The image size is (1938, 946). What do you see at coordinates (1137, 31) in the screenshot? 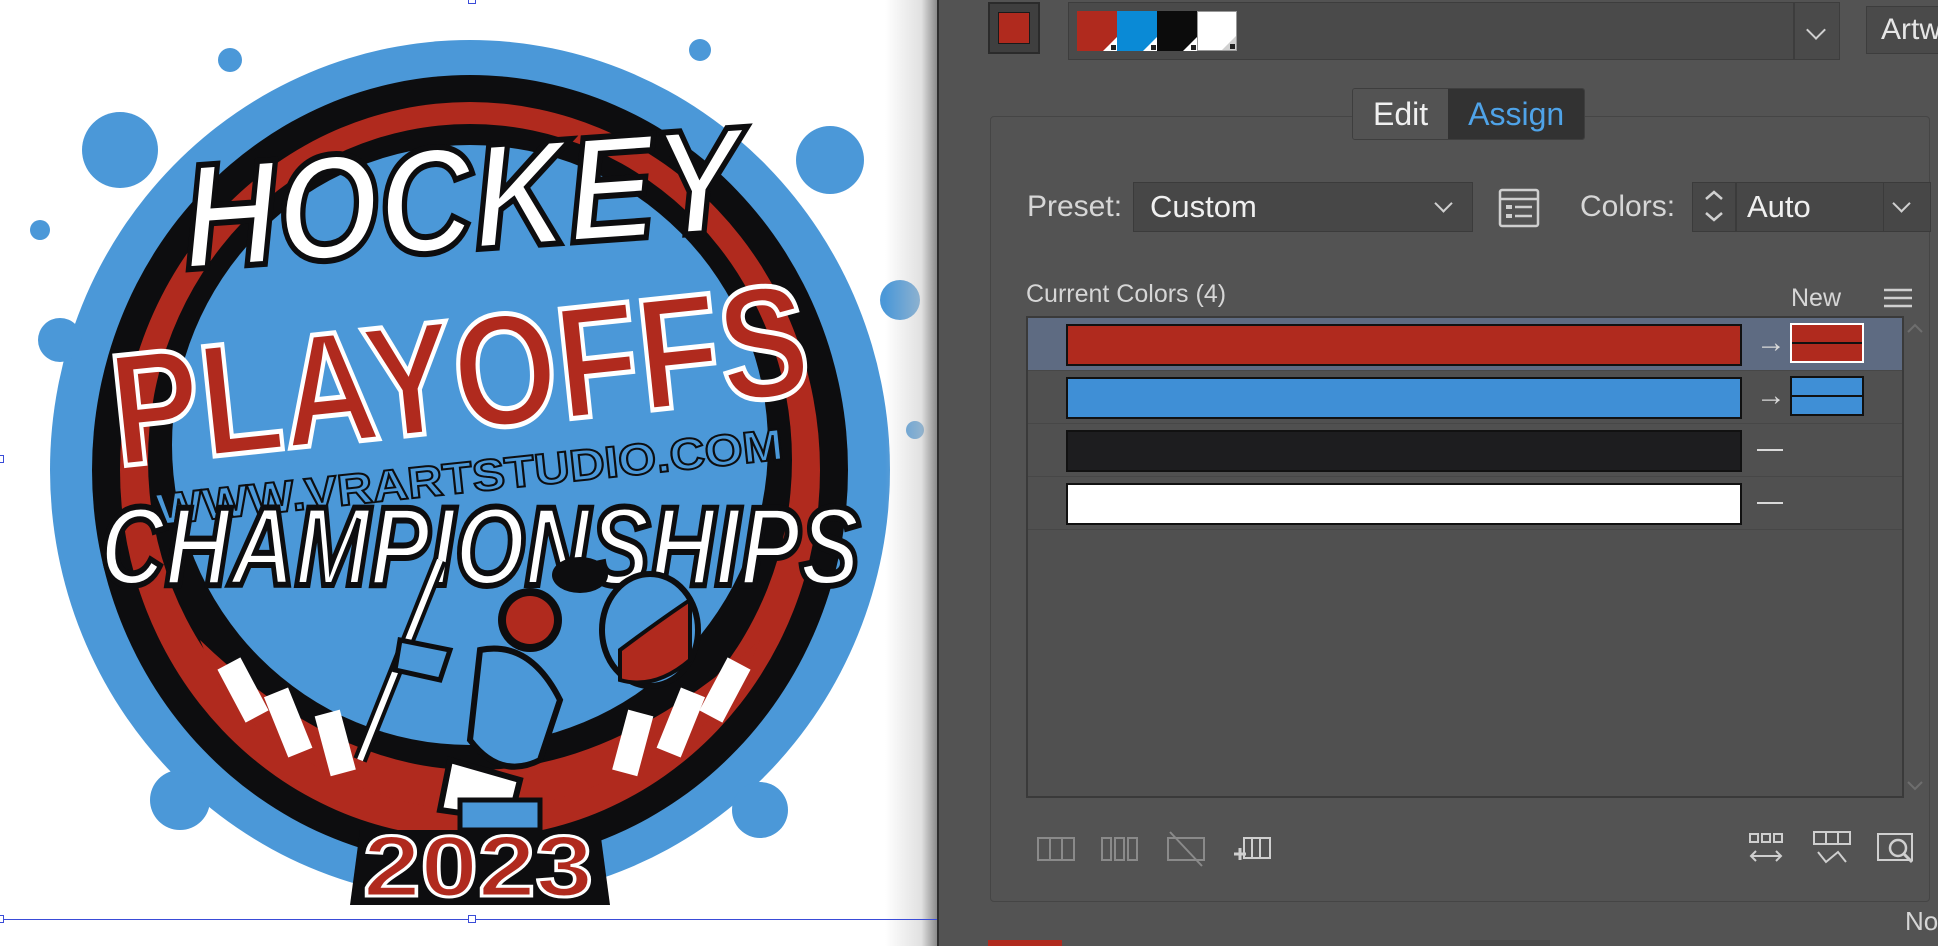
I see `color-group-swatch-blue` at bounding box center [1137, 31].